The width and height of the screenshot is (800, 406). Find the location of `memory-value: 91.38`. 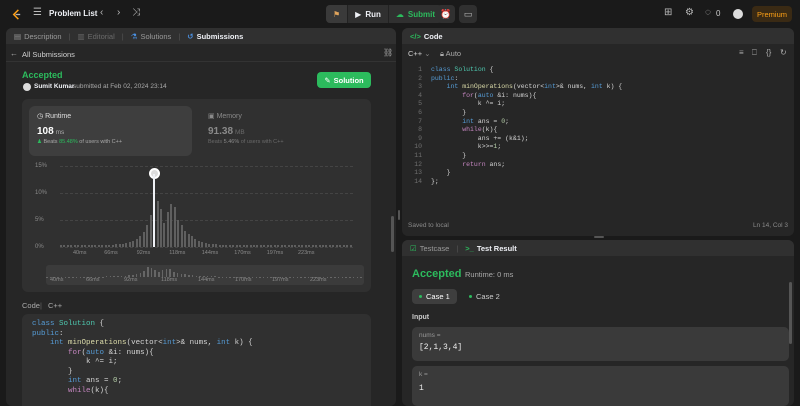

memory-value: 91.38 is located at coordinates (221, 131).